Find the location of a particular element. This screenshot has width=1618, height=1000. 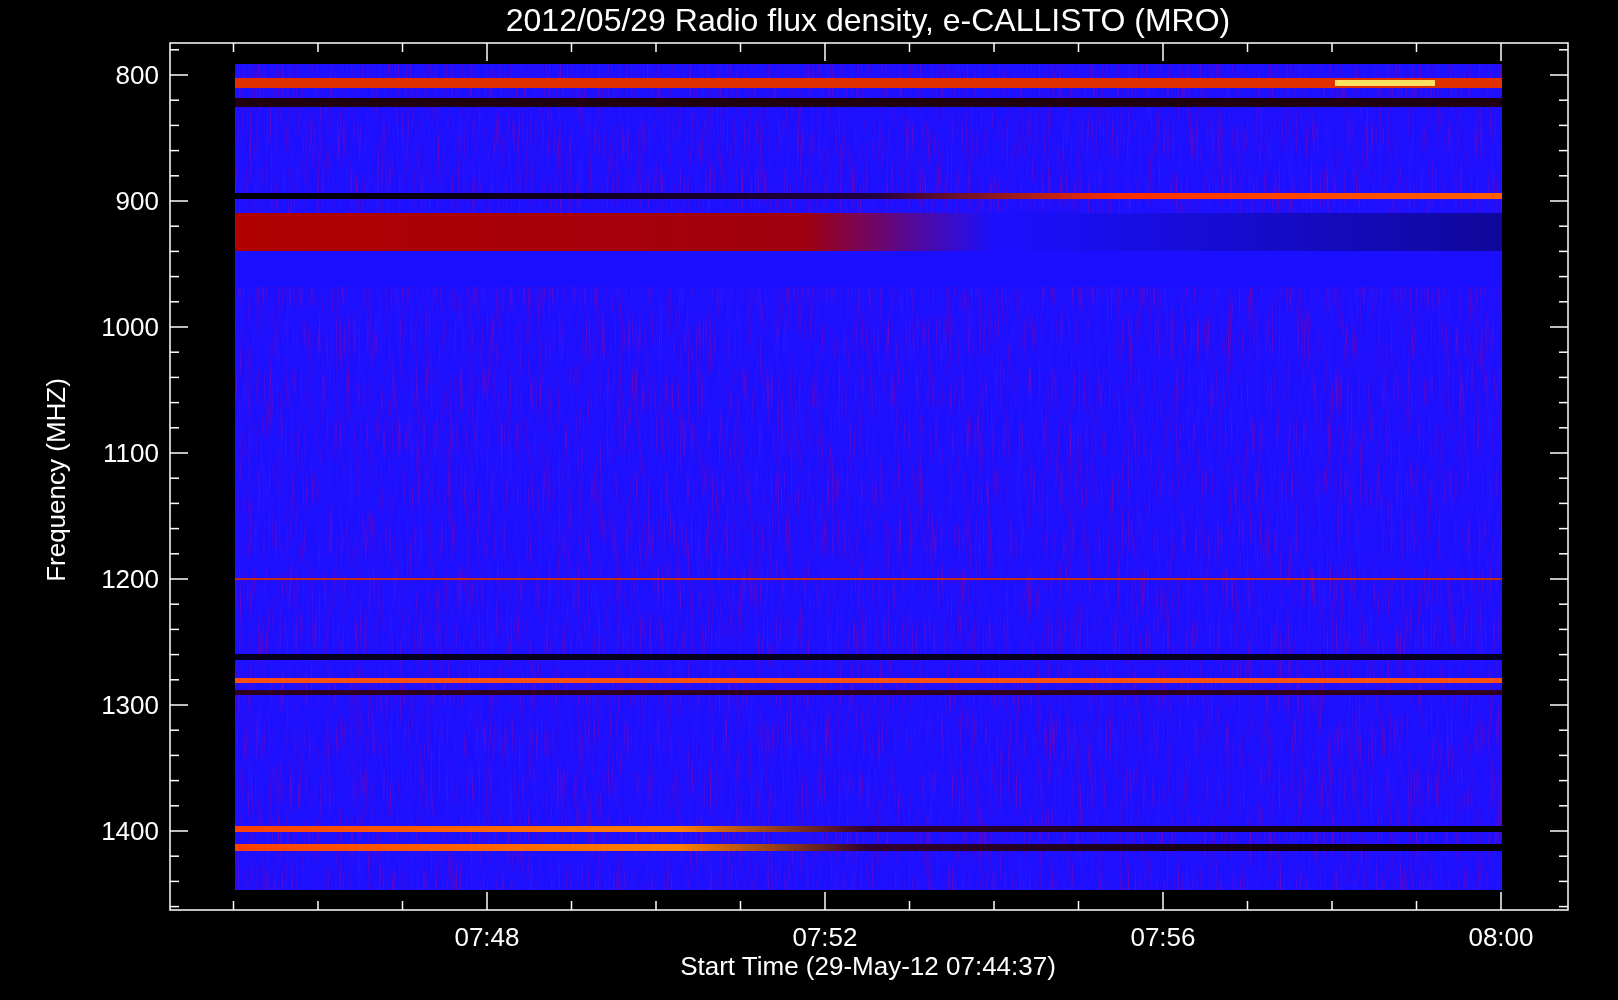

y-tick-label: 1100 is located at coordinates (131, 453).